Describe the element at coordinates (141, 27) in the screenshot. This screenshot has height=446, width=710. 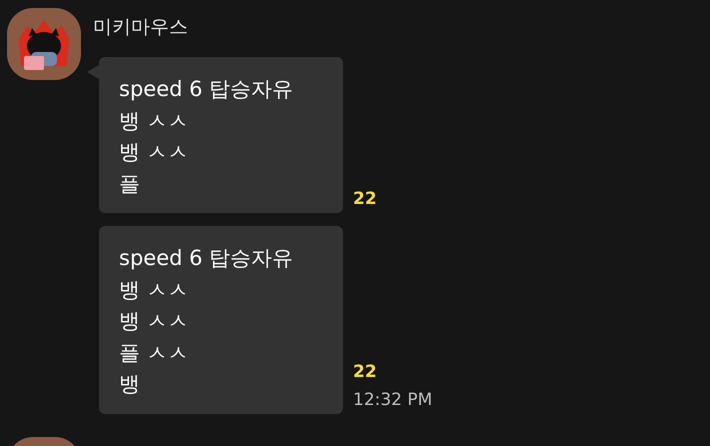
I see `sender-name: 미키마우스` at that location.